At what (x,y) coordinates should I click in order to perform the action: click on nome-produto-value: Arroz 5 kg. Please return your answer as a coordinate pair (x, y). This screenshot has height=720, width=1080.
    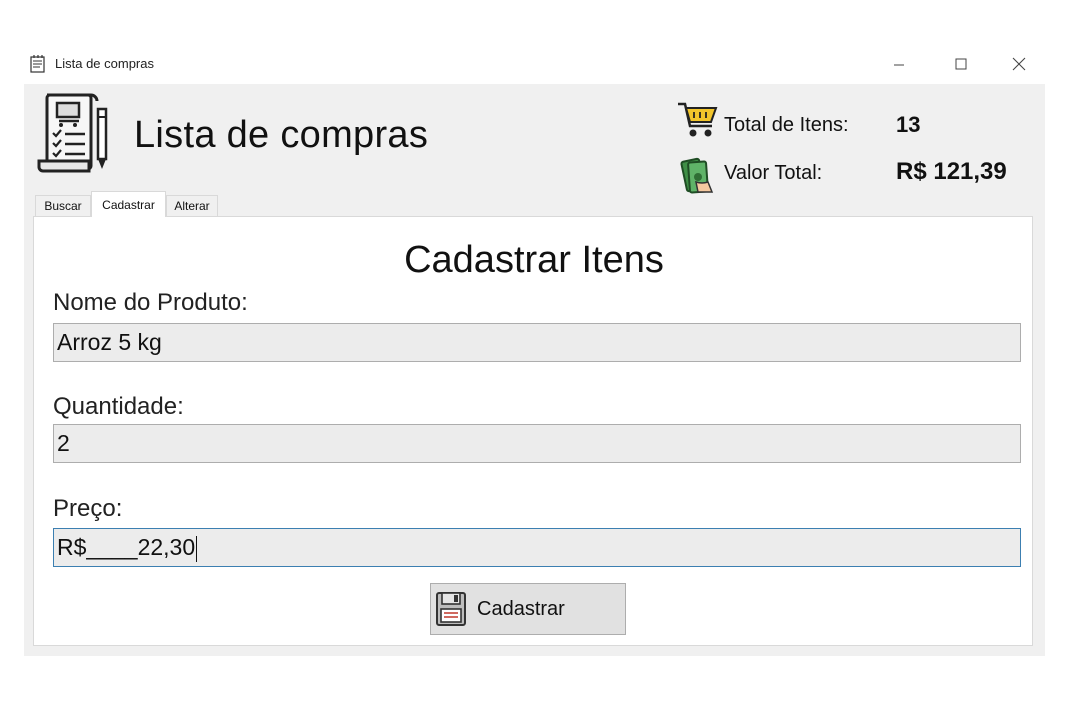
    Looking at the image, I should click on (109, 342).